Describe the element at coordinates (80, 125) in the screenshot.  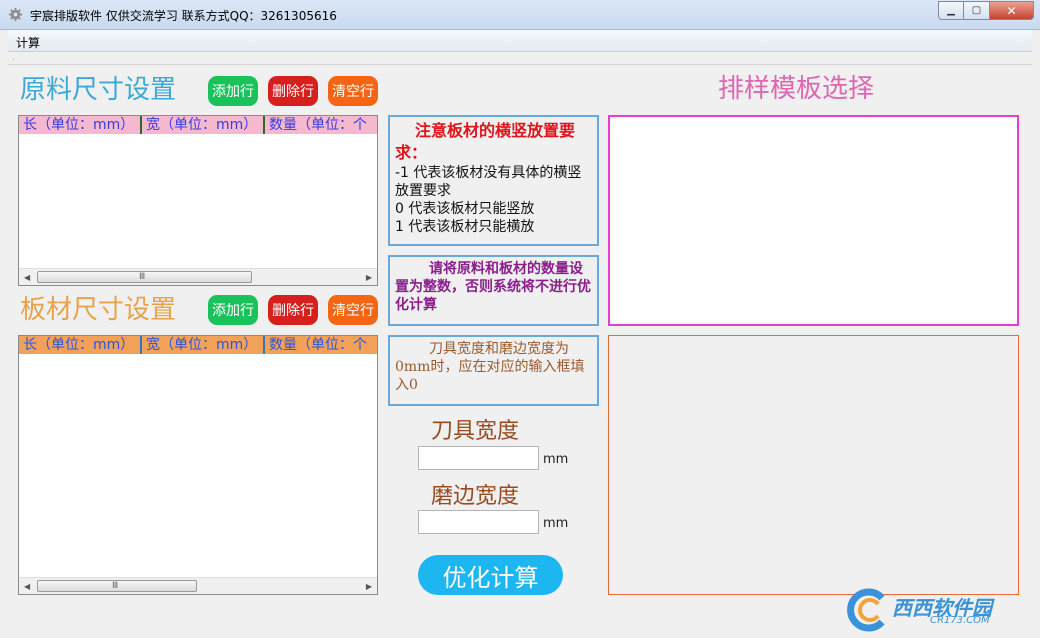
I see `raw-col-length: 长（单位：mm）` at that location.